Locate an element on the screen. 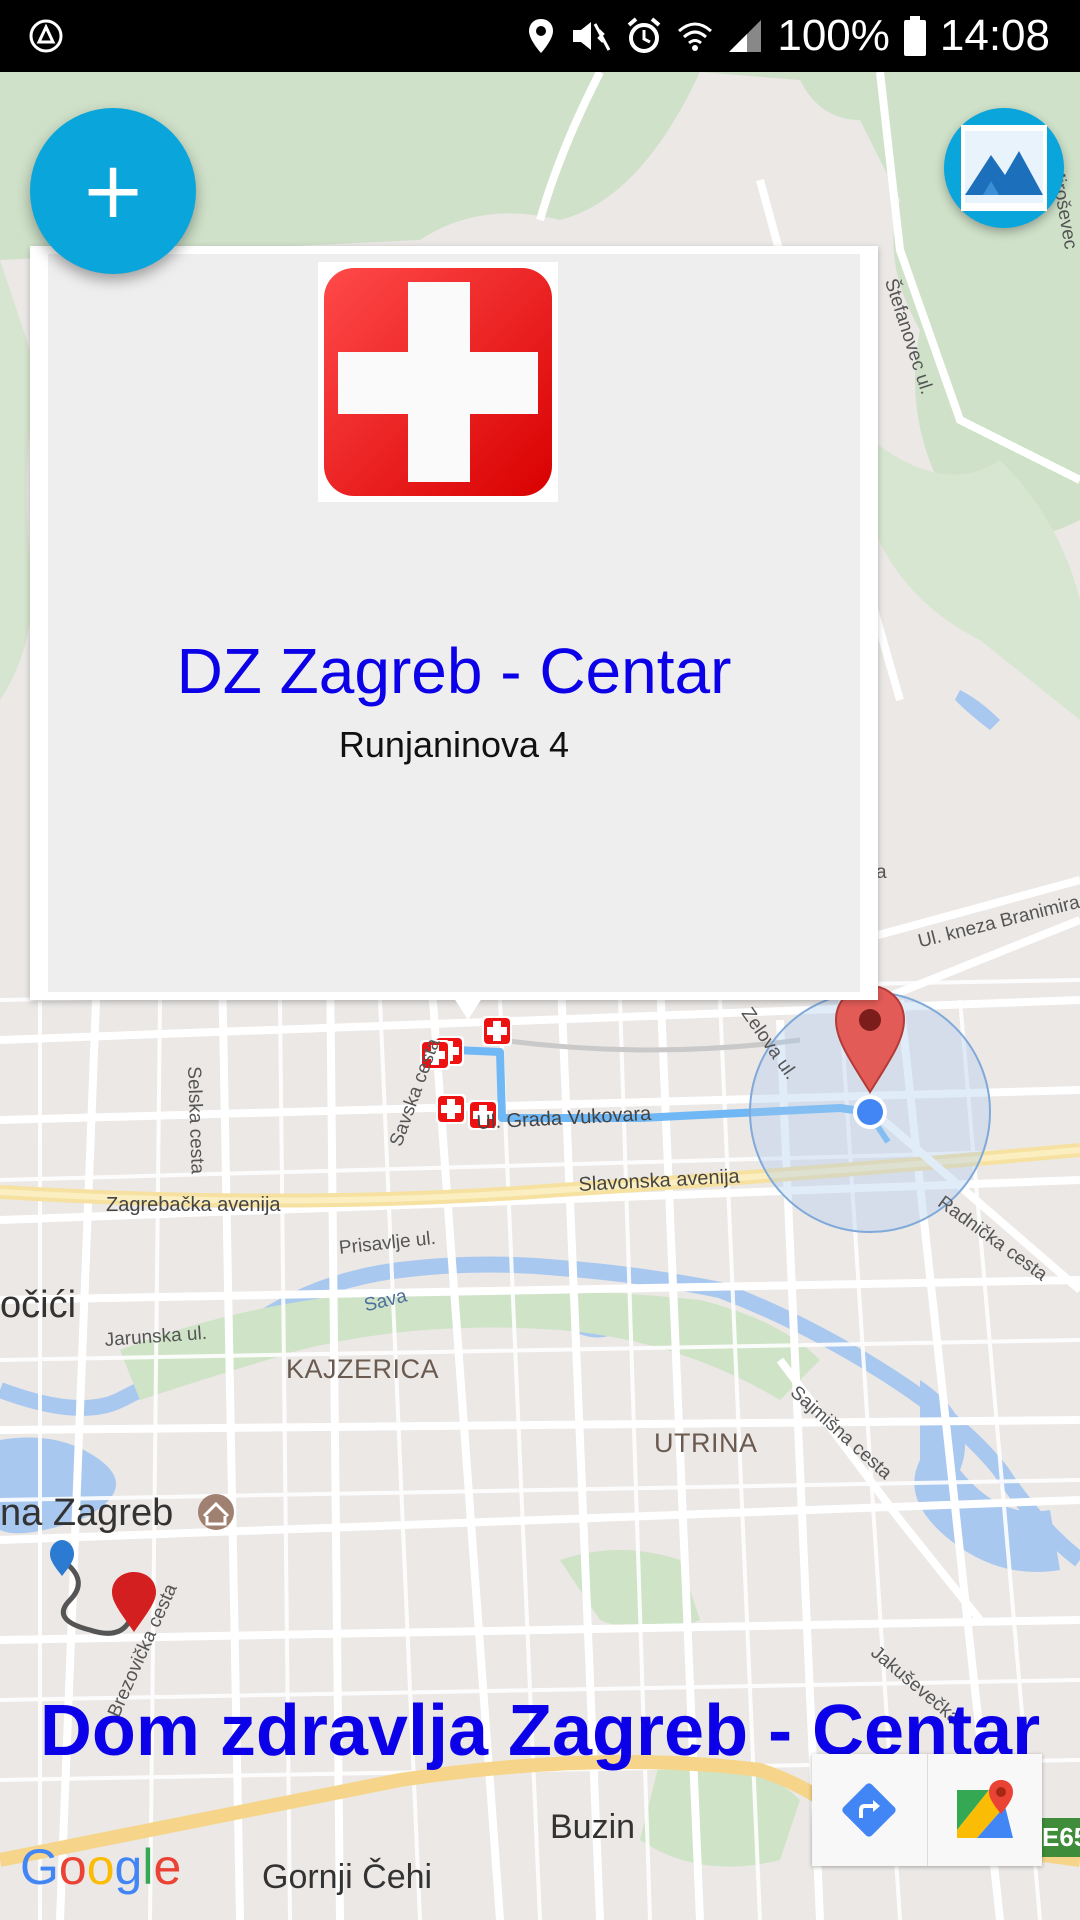 The height and width of the screenshot is (1920, 1080). open-in-maps-button is located at coordinates (984, 1810).